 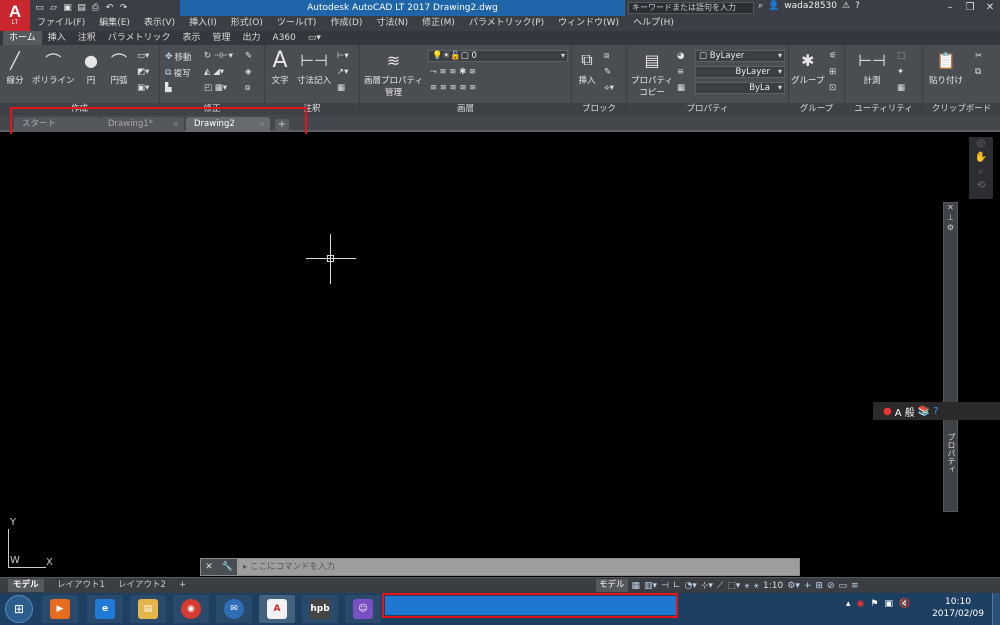 I want to click on menu-window: ウィンドウ(W), so click(x=588, y=23).